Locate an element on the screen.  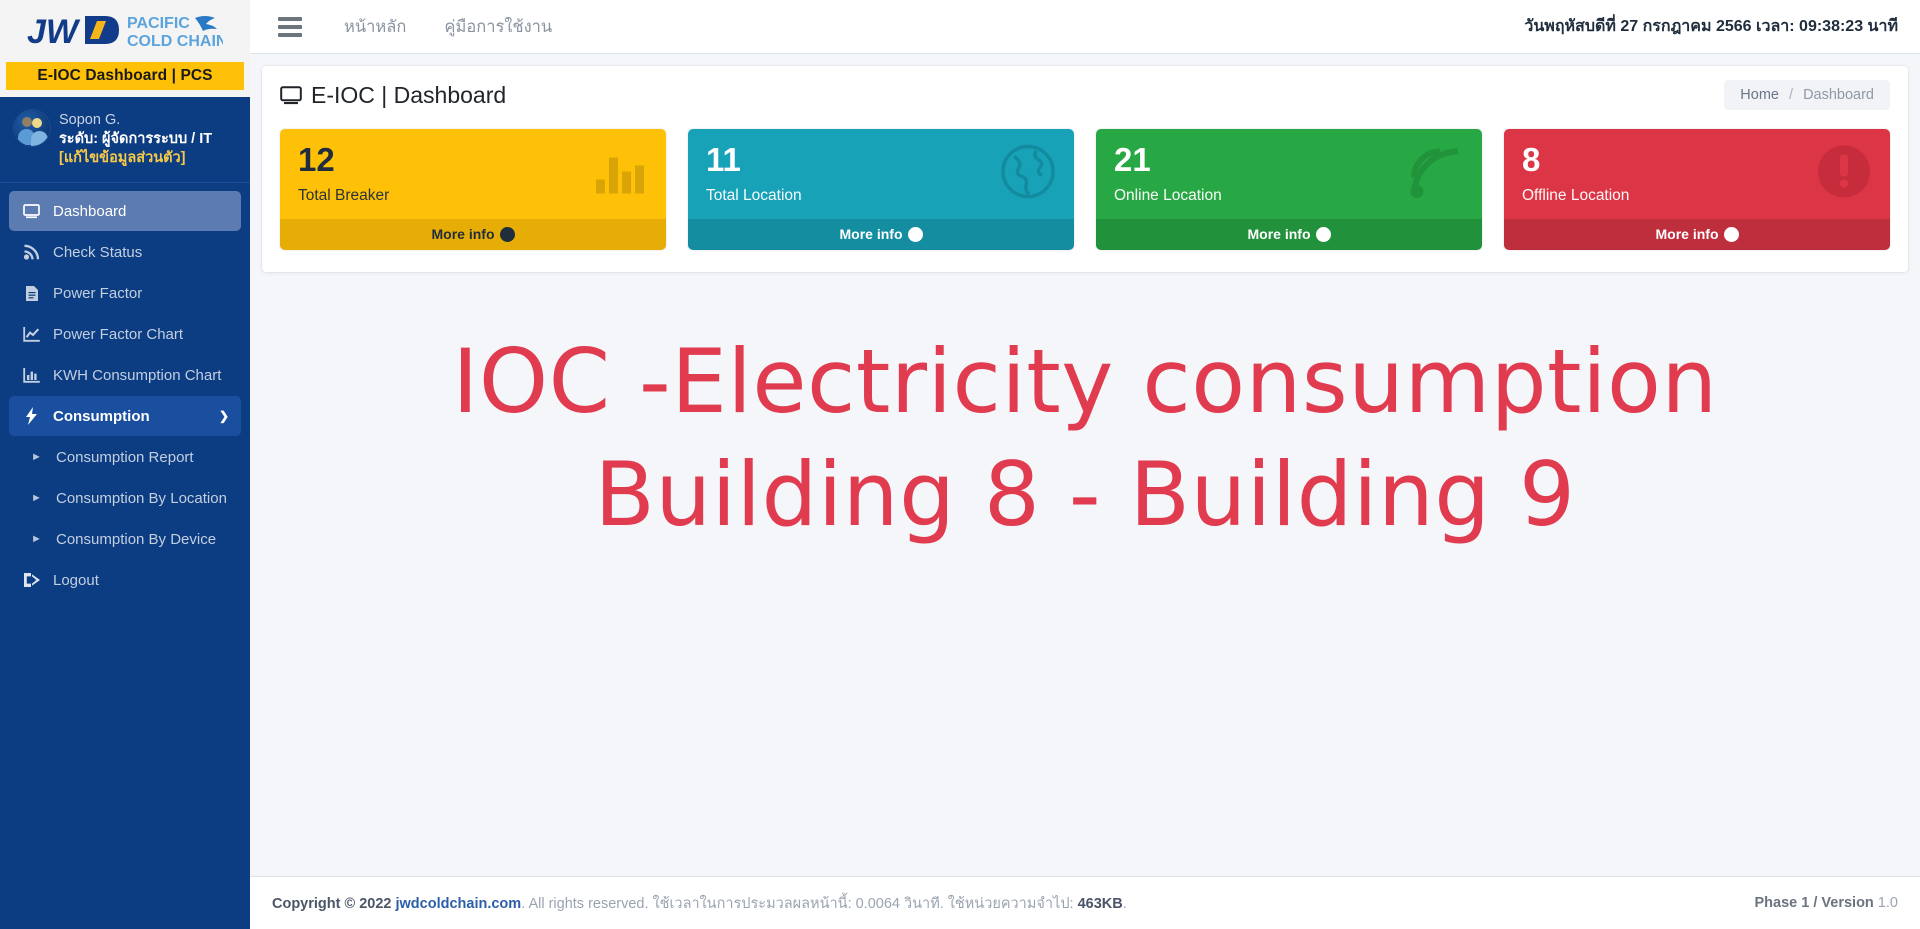
sidebar-item-consumption: Consumption ❯ is located at coordinates (125, 416).